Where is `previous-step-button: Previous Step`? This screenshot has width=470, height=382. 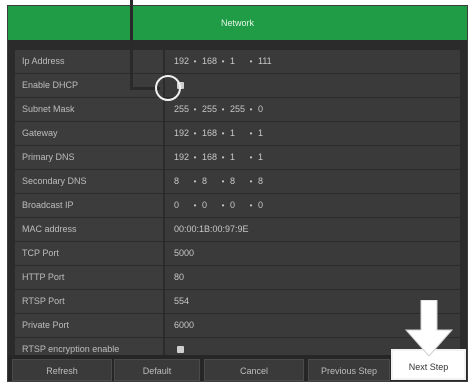
previous-step-button: Previous Step is located at coordinates (349, 370).